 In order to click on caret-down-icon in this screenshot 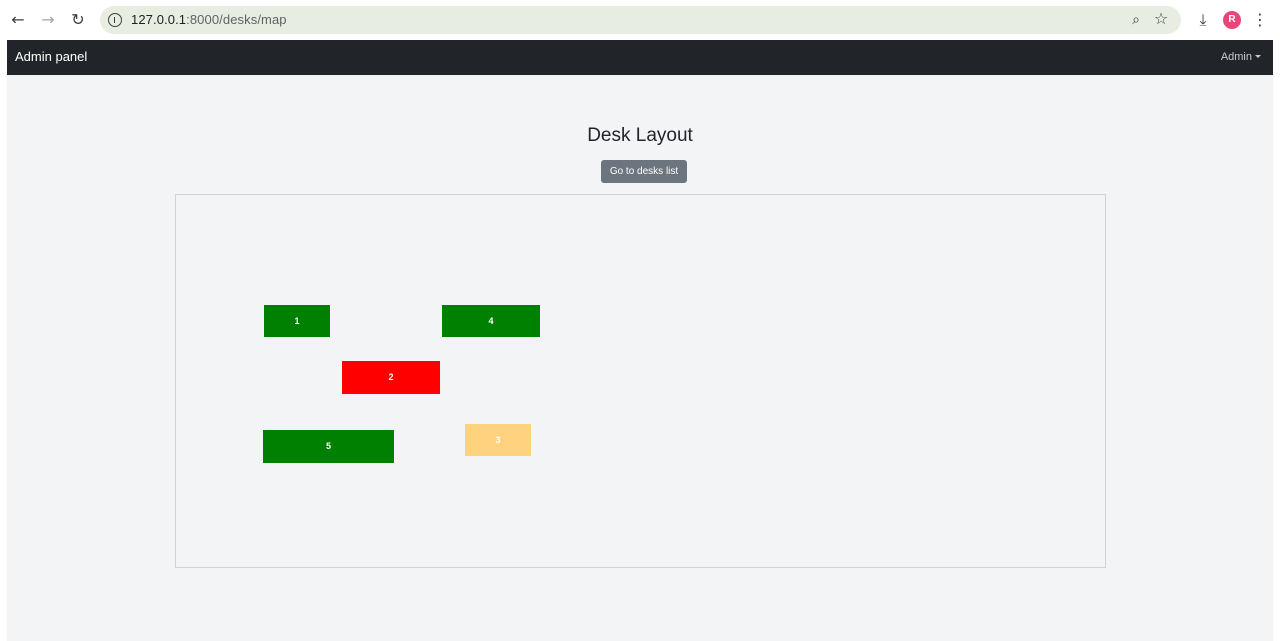, I will do `click(1258, 56)`.